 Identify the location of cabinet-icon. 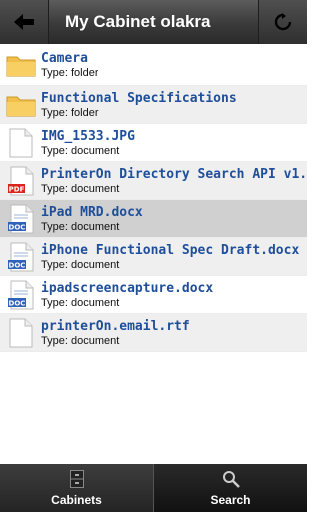
(76, 479).